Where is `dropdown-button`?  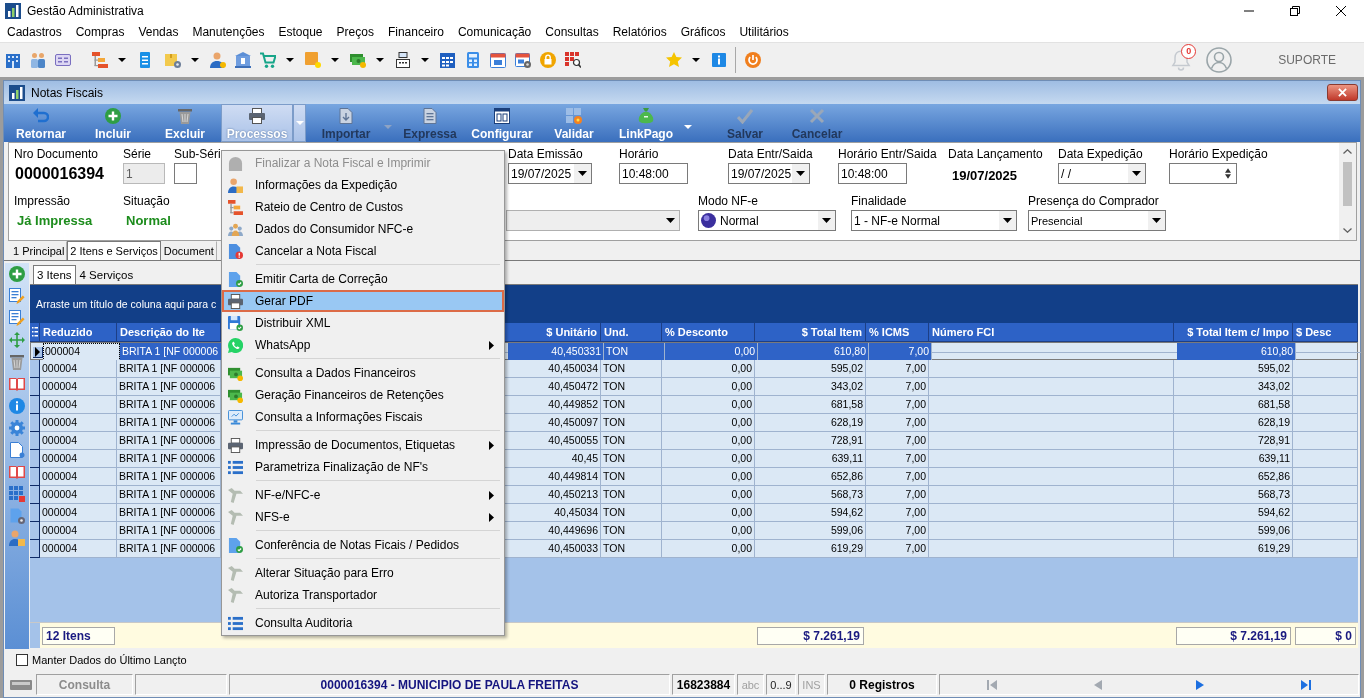
dropdown-button is located at coordinates (299, 123).